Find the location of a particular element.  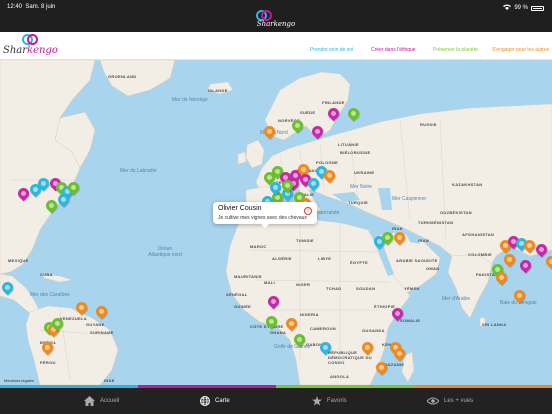

brand-name: Sharkengo is located at coordinates (30, 50).